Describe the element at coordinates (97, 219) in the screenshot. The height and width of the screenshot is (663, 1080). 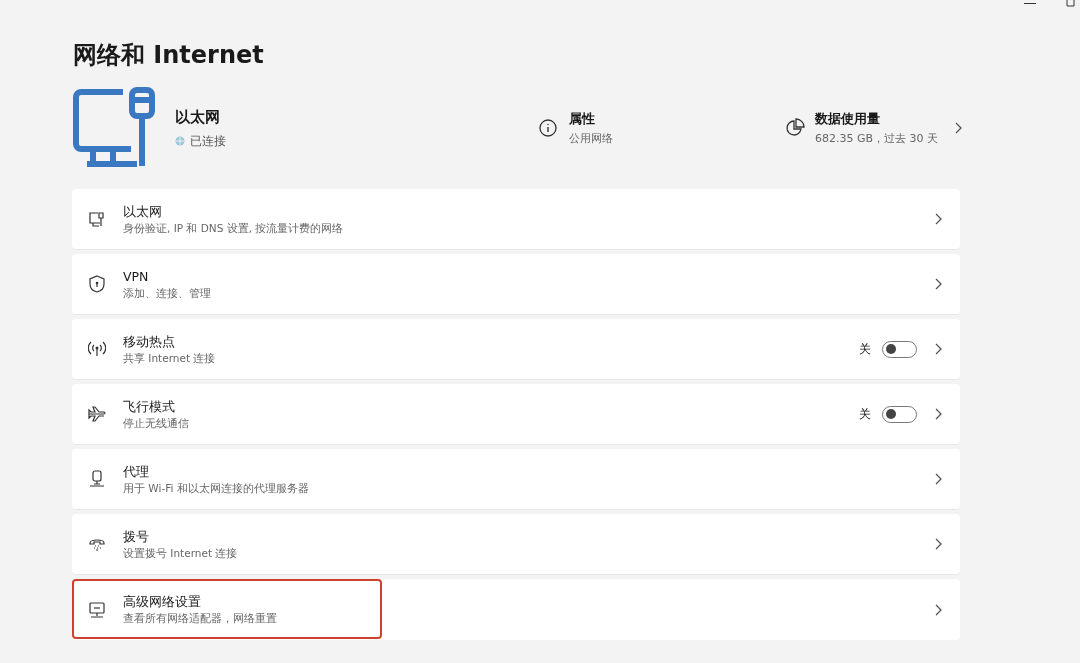
I see `ethernet-icon` at that location.